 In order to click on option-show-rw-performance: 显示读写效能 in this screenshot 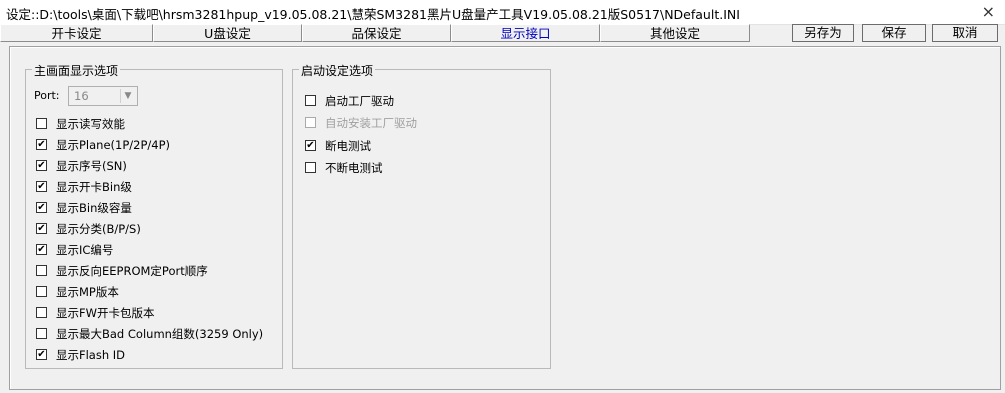, I will do `click(80, 124)`.